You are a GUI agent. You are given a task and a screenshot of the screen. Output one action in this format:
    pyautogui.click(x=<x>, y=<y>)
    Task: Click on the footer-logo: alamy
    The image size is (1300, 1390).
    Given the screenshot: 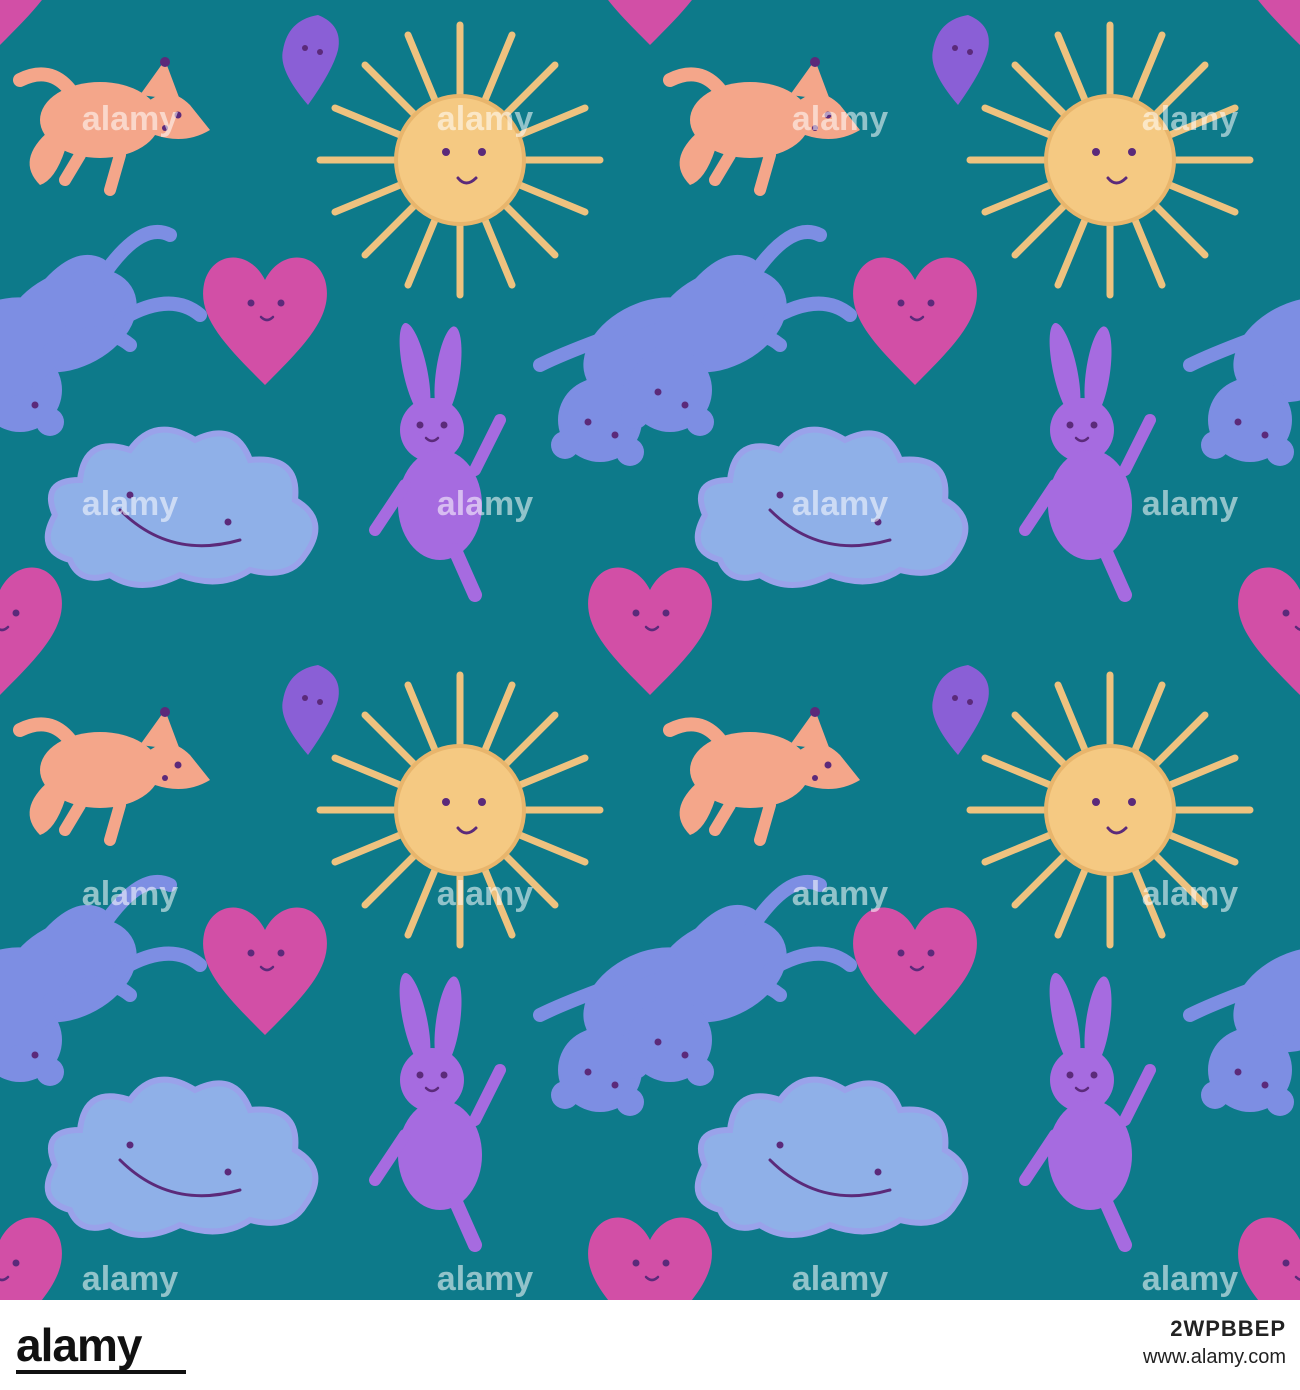 What is the action you would take?
    pyautogui.click(x=79, y=1345)
    